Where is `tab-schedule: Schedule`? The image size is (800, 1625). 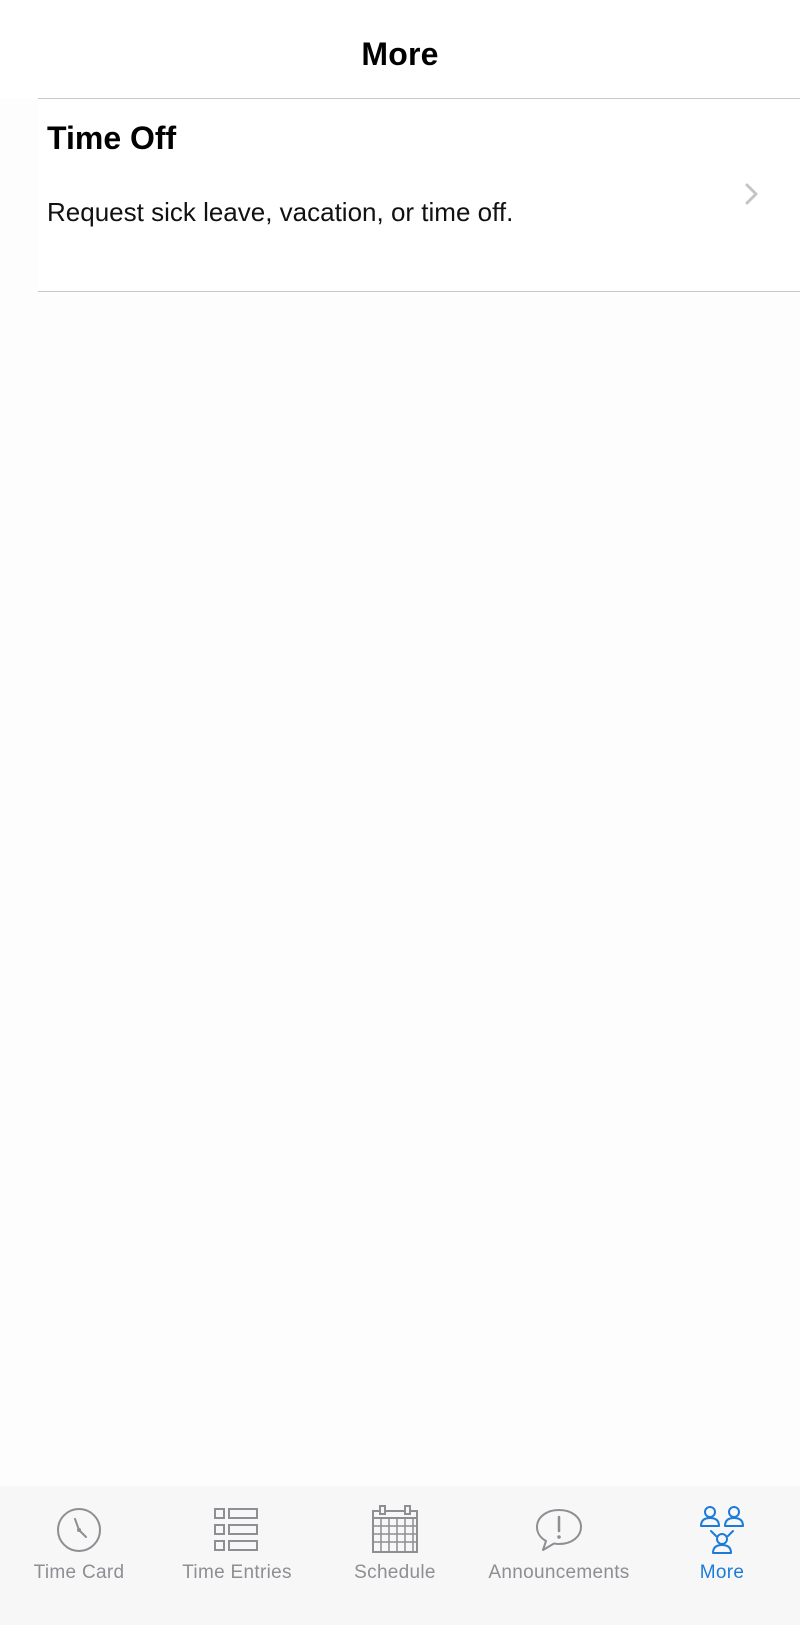 tab-schedule: Schedule is located at coordinates (395, 1541).